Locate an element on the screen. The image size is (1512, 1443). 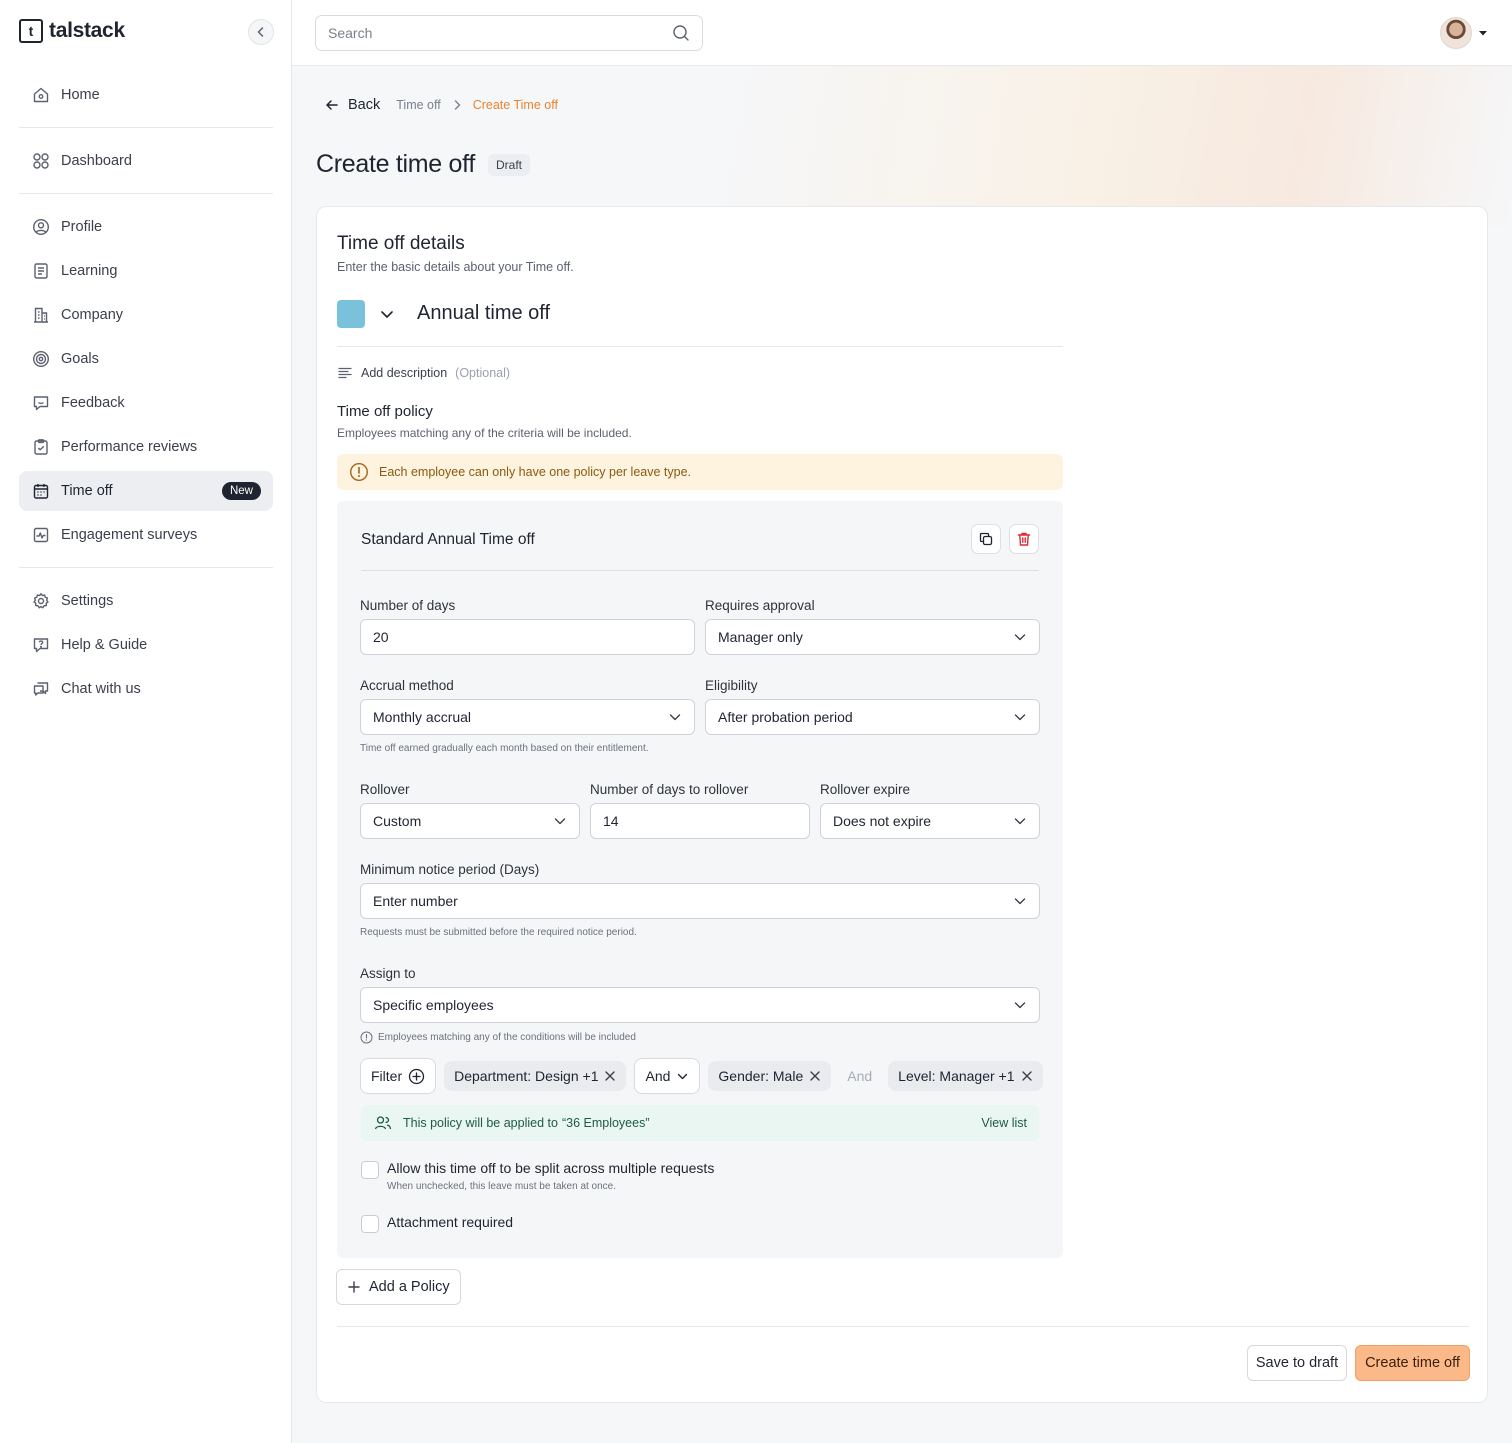
top-bar is located at coordinates (902, 33).